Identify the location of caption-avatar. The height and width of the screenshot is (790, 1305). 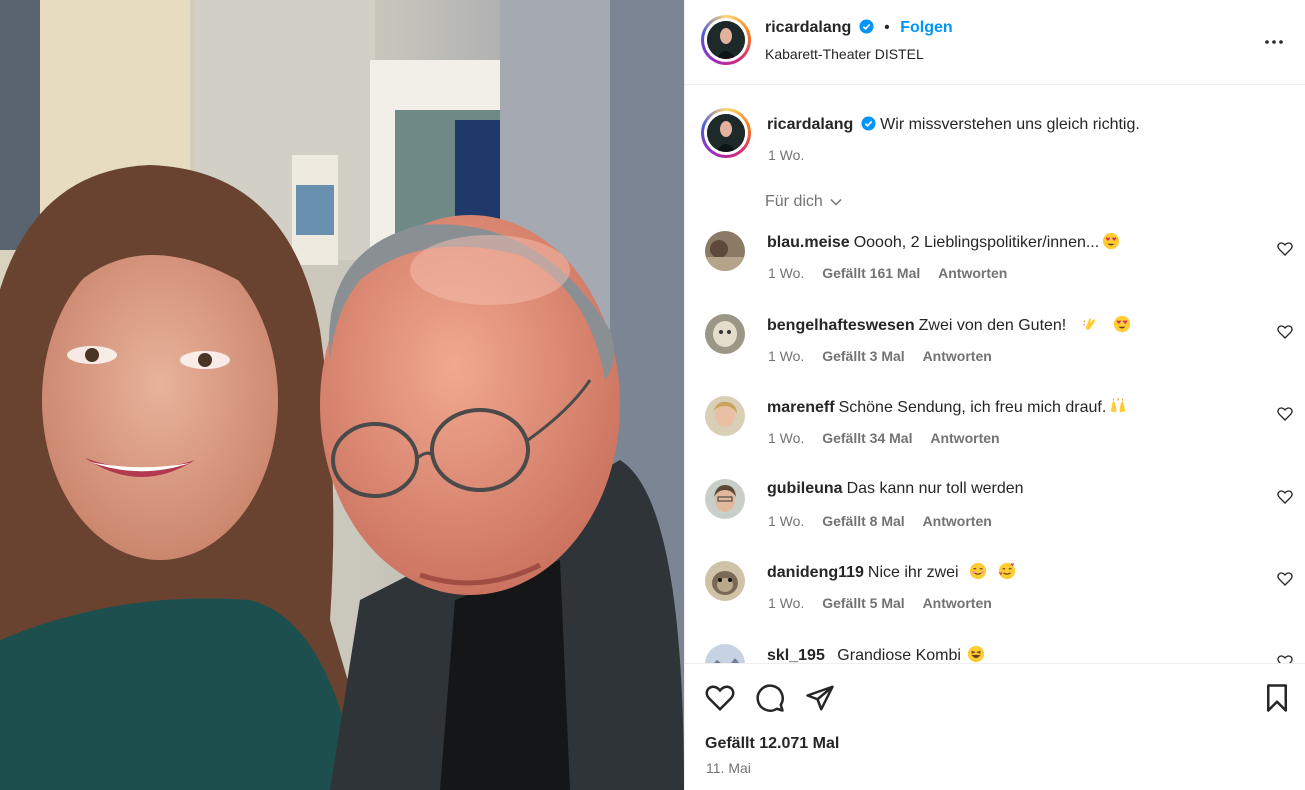
(726, 133).